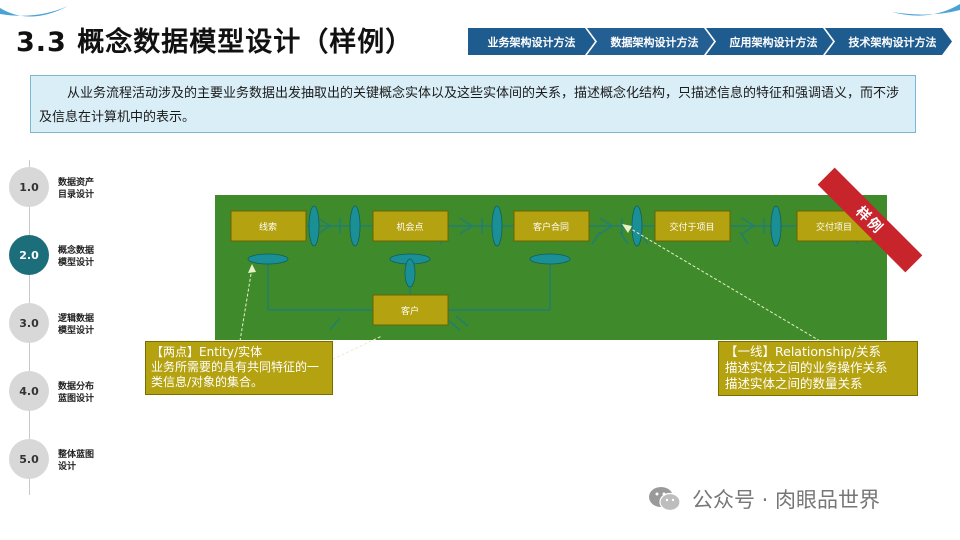  What do you see at coordinates (207, 352) in the screenshot?
I see `entity-callout-heading: 【两点】Entity/实体` at bounding box center [207, 352].